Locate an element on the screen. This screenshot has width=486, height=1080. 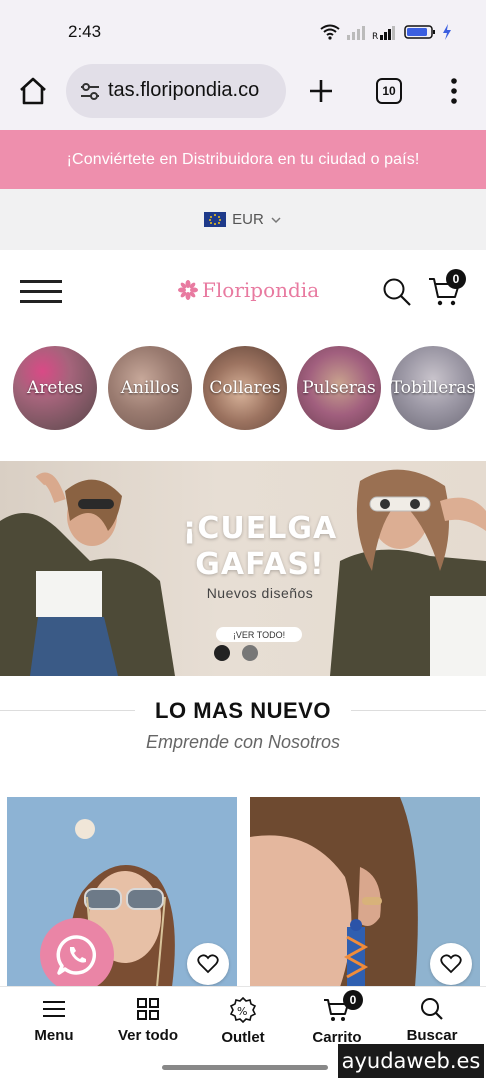
menu-icon is located at coordinates (54, 1009).